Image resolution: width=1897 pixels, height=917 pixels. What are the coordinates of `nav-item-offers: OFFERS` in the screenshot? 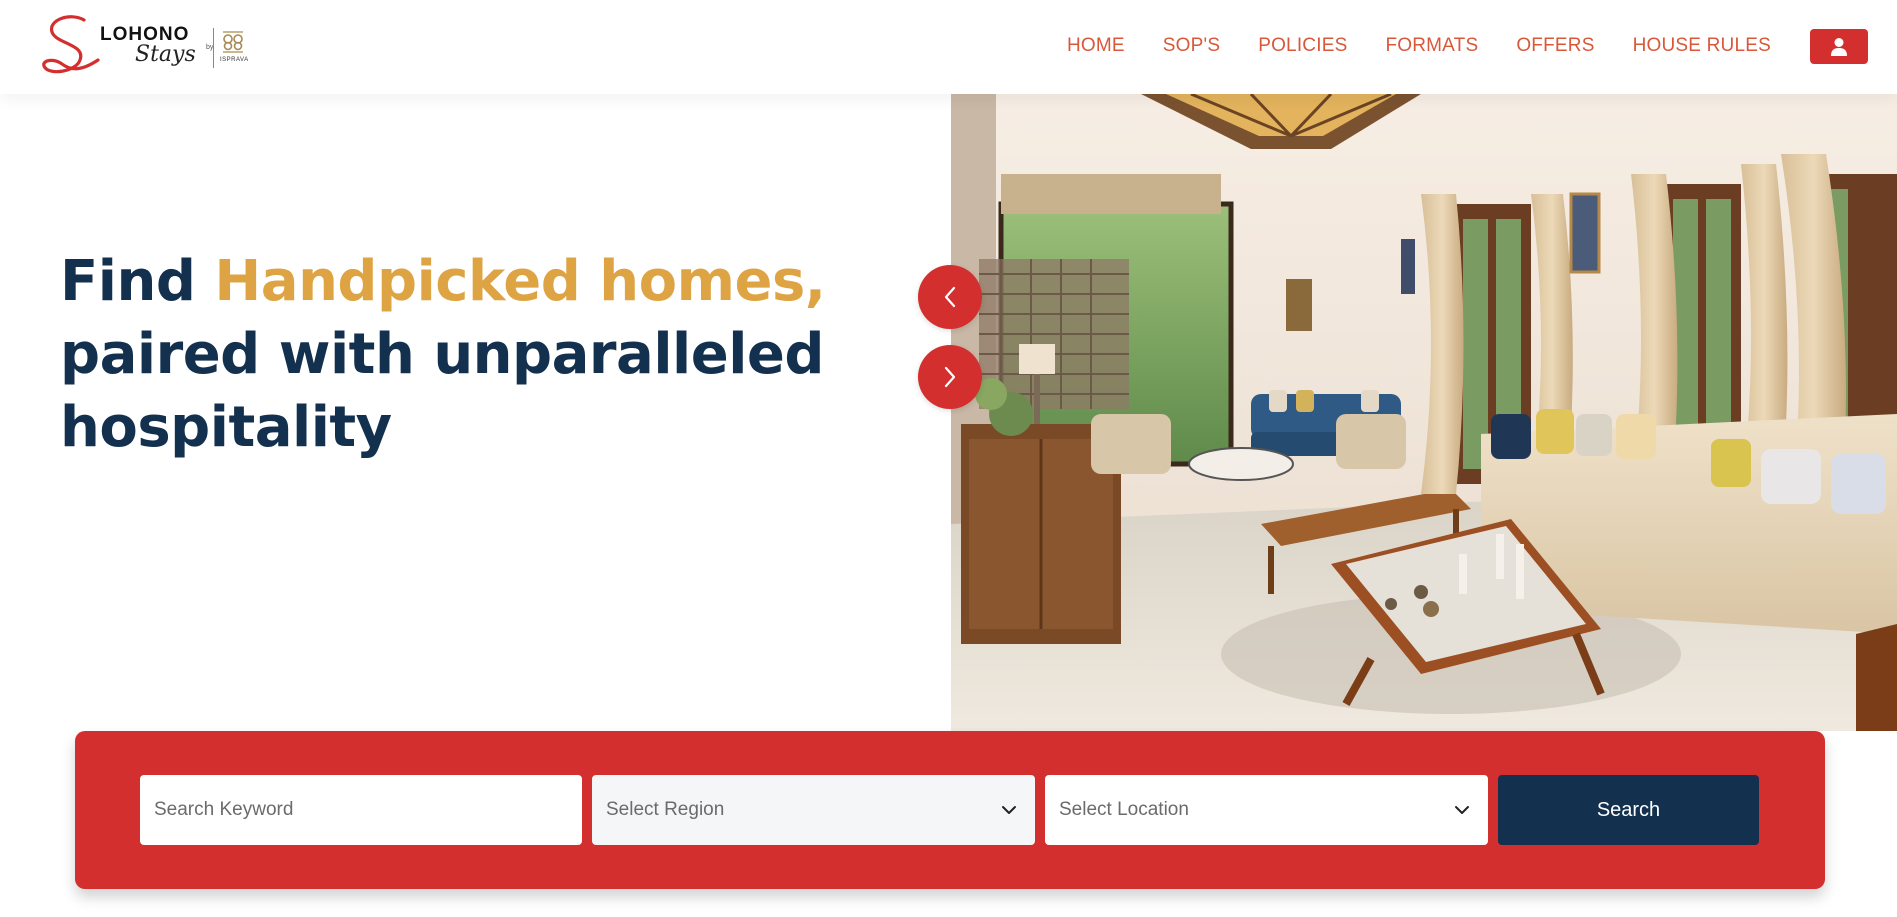 It's located at (1555, 46).